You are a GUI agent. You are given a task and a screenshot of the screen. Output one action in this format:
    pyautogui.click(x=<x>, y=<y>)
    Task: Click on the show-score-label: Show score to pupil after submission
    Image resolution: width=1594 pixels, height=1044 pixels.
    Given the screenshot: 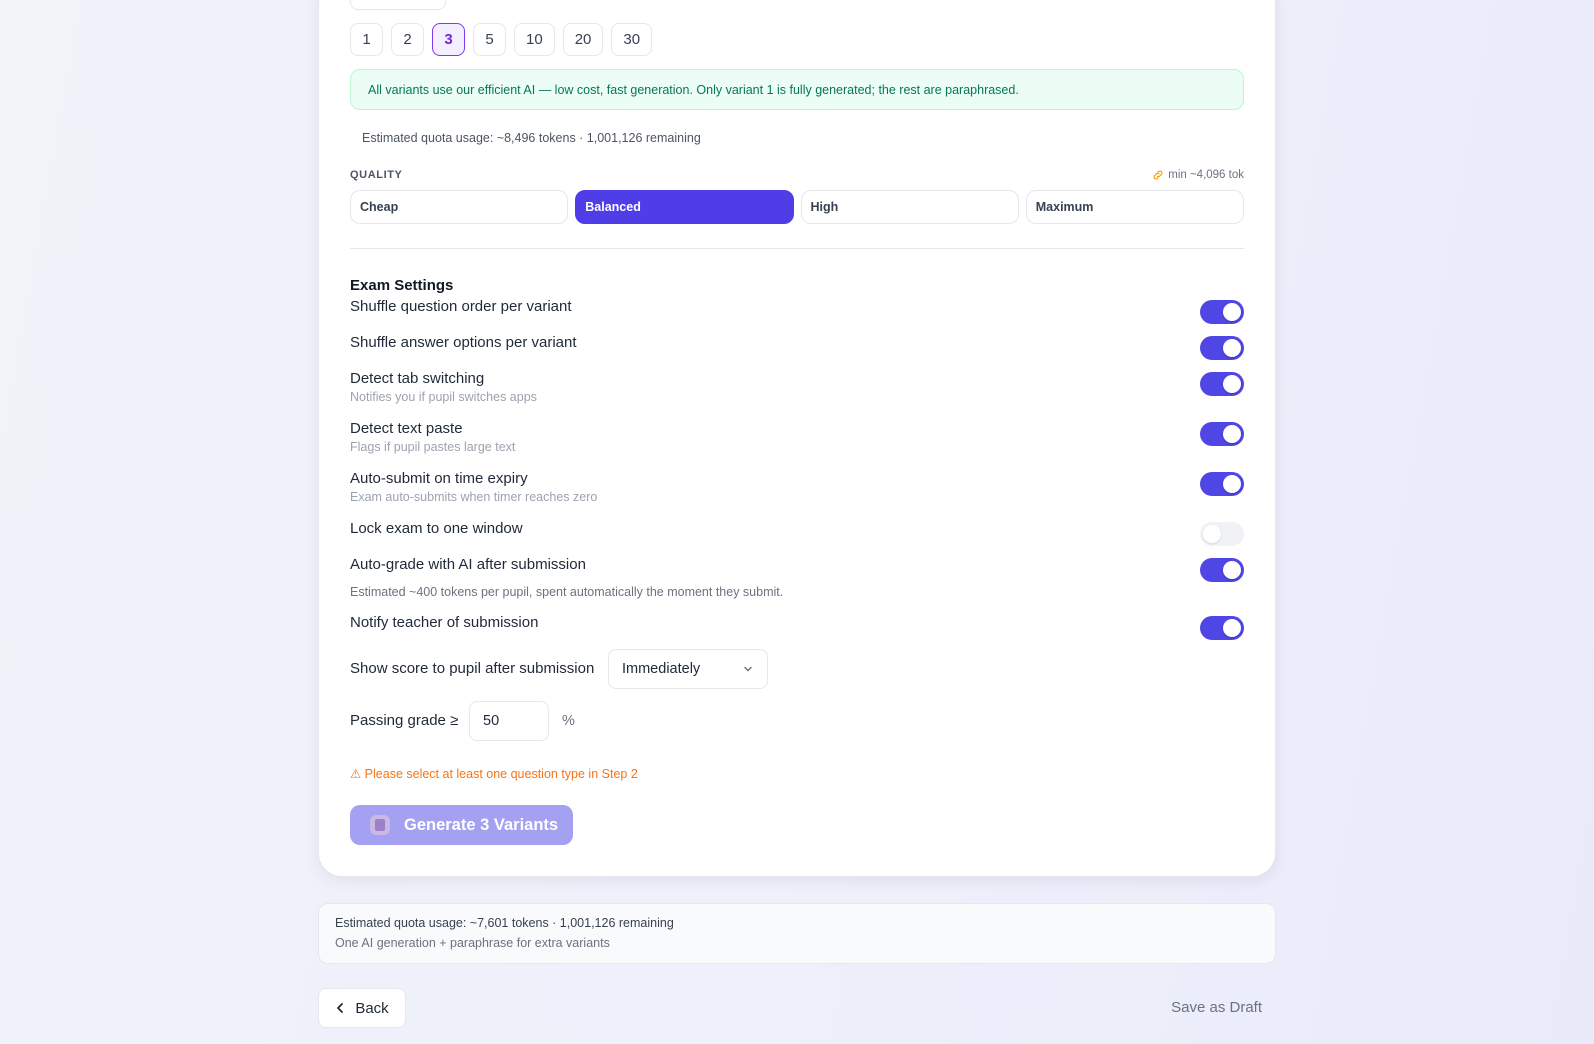 What is the action you would take?
    pyautogui.click(x=472, y=668)
    